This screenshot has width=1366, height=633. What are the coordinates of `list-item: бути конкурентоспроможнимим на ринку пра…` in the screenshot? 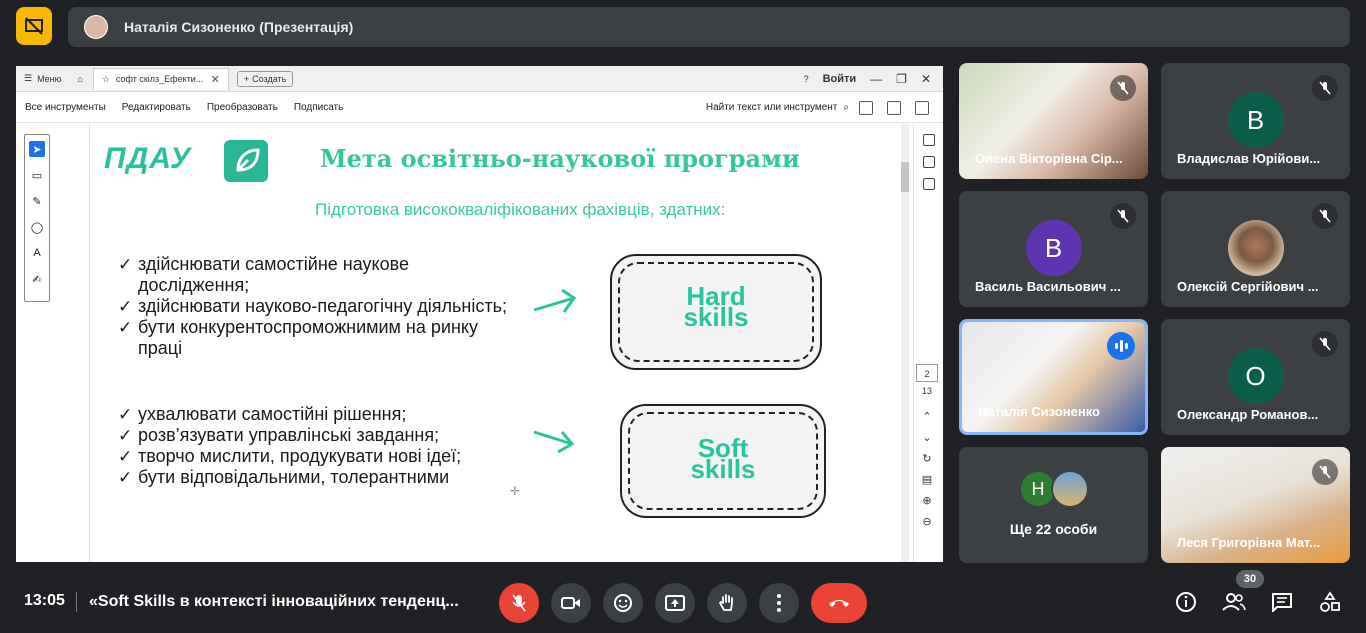 It's located at (318, 338).